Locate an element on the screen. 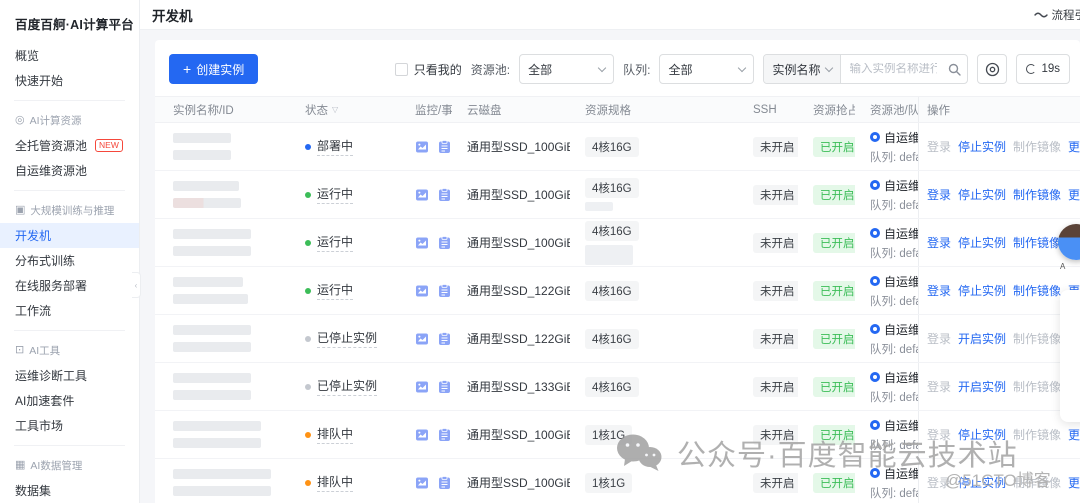  ssh-cell: 未开启 is located at coordinates (768, 338).